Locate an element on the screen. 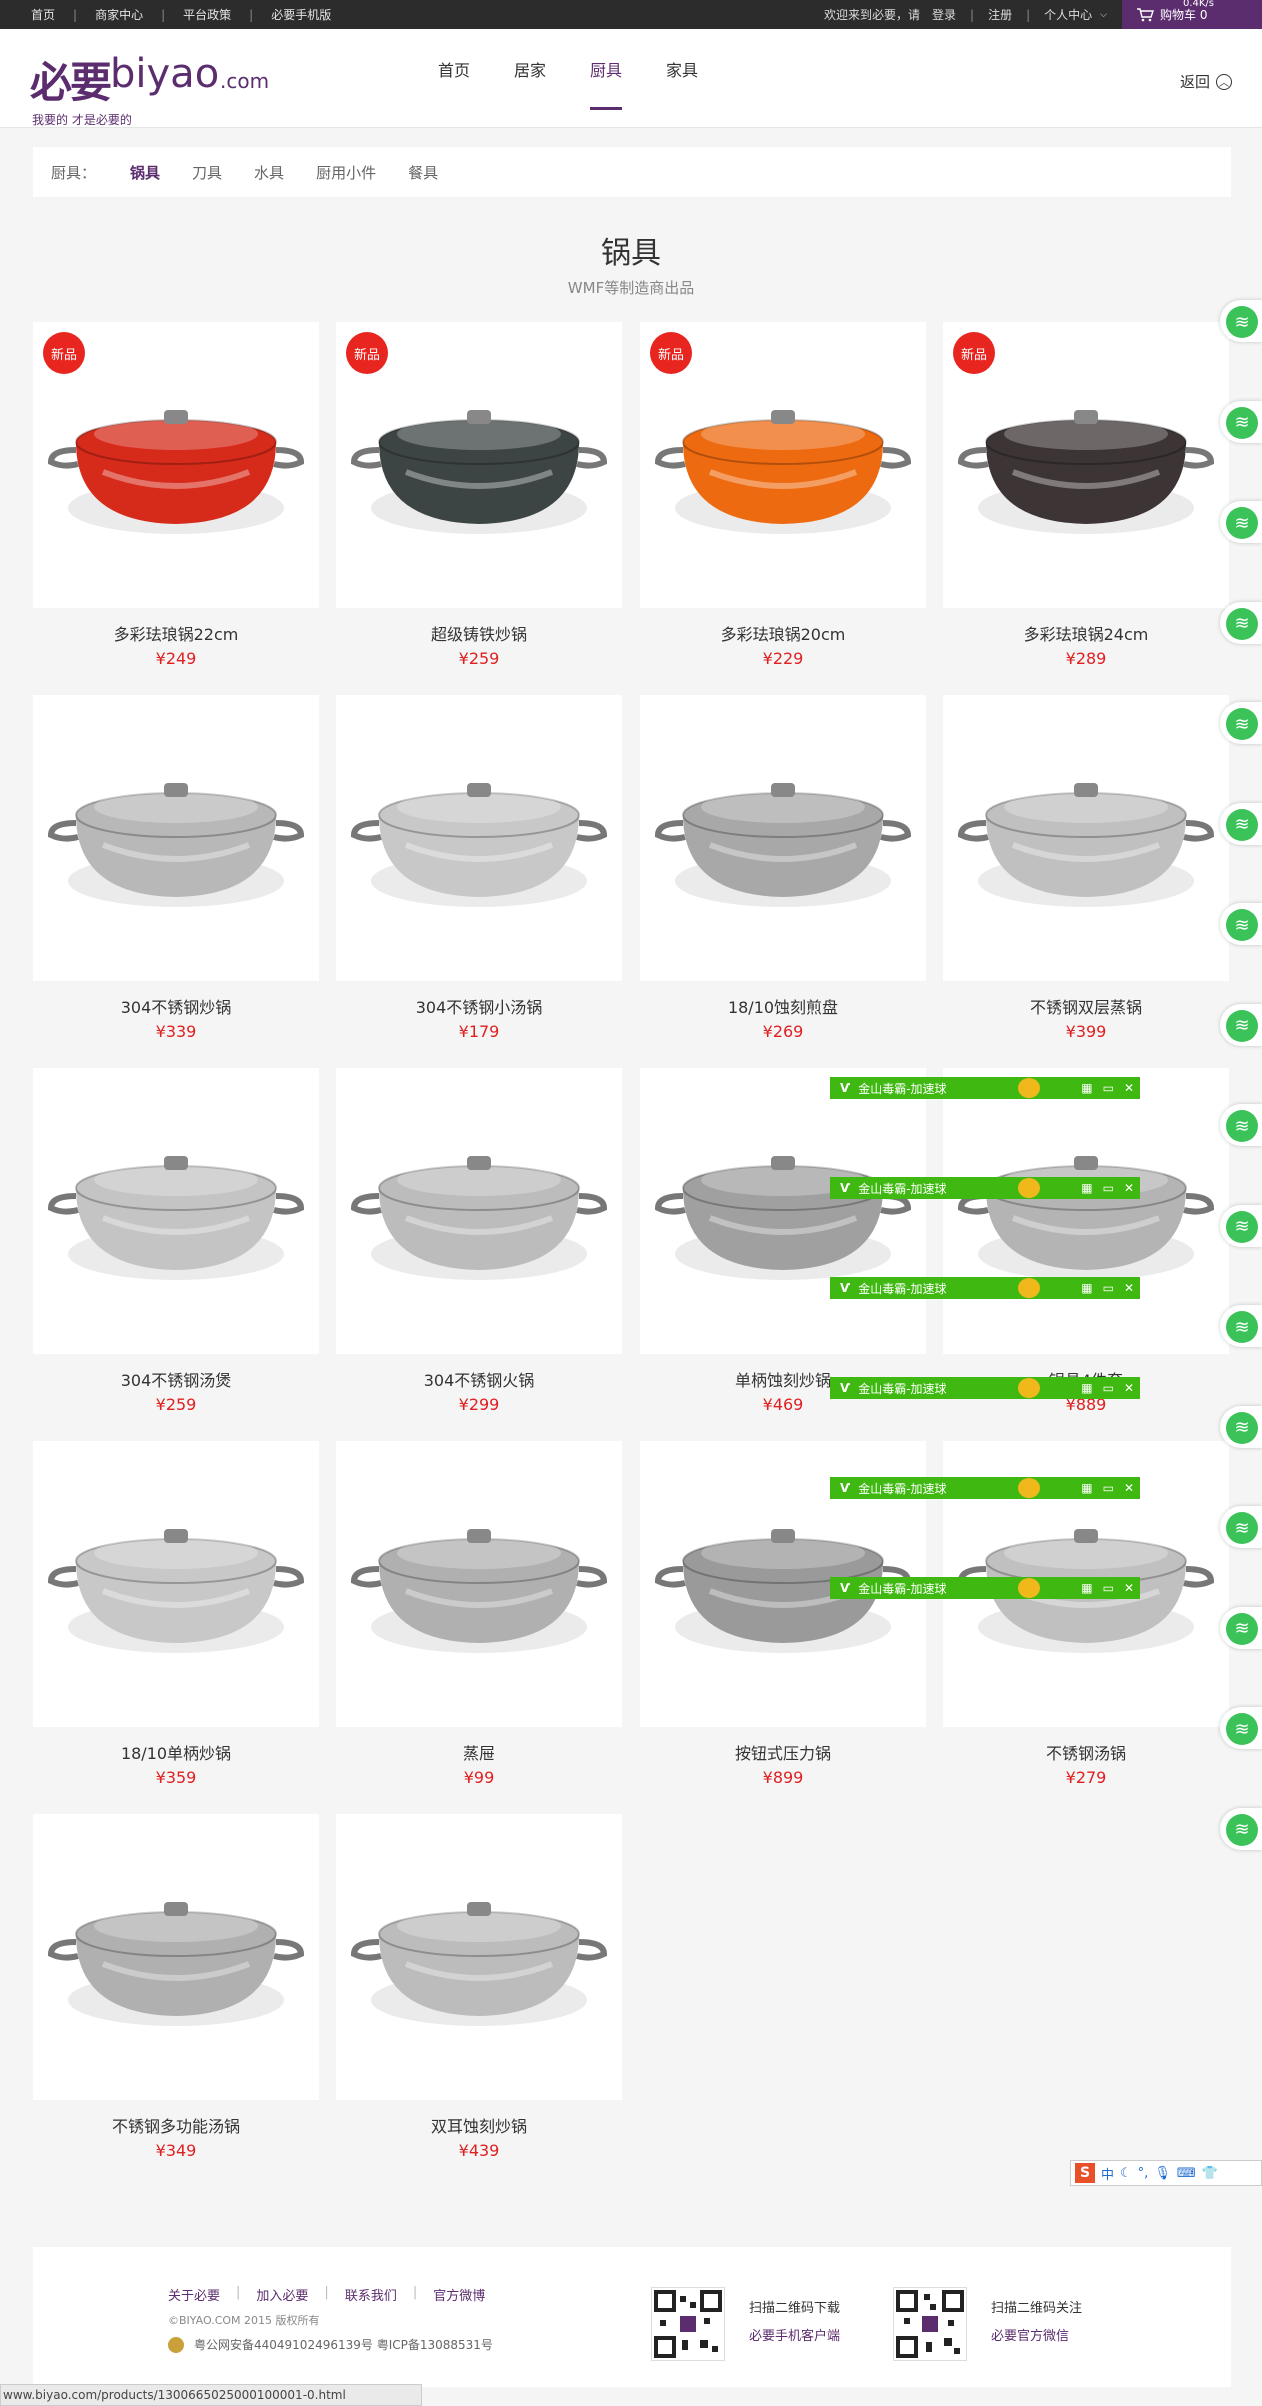 This screenshot has height=2406, width=1262. footer-link-about: 关于必要 is located at coordinates (194, 2294).